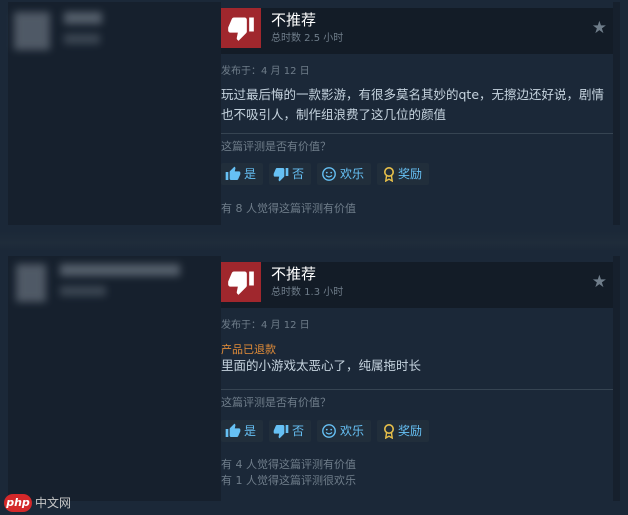 This screenshot has width=628, height=515. Describe the element at coordinates (53, 503) in the screenshot. I see `watermark-text: 中文网` at that location.